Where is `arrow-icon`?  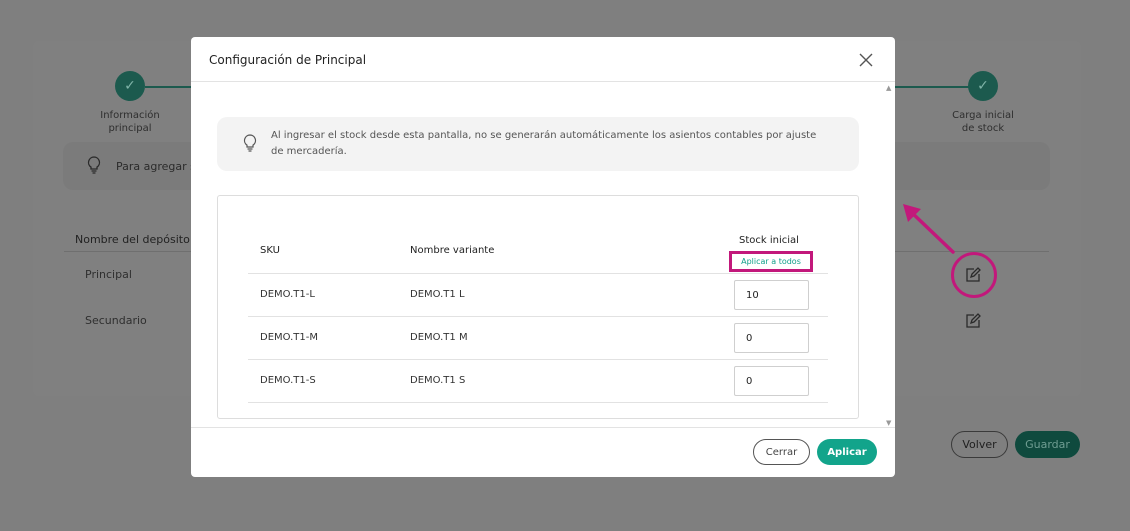
arrow-icon is located at coordinates (929, 229).